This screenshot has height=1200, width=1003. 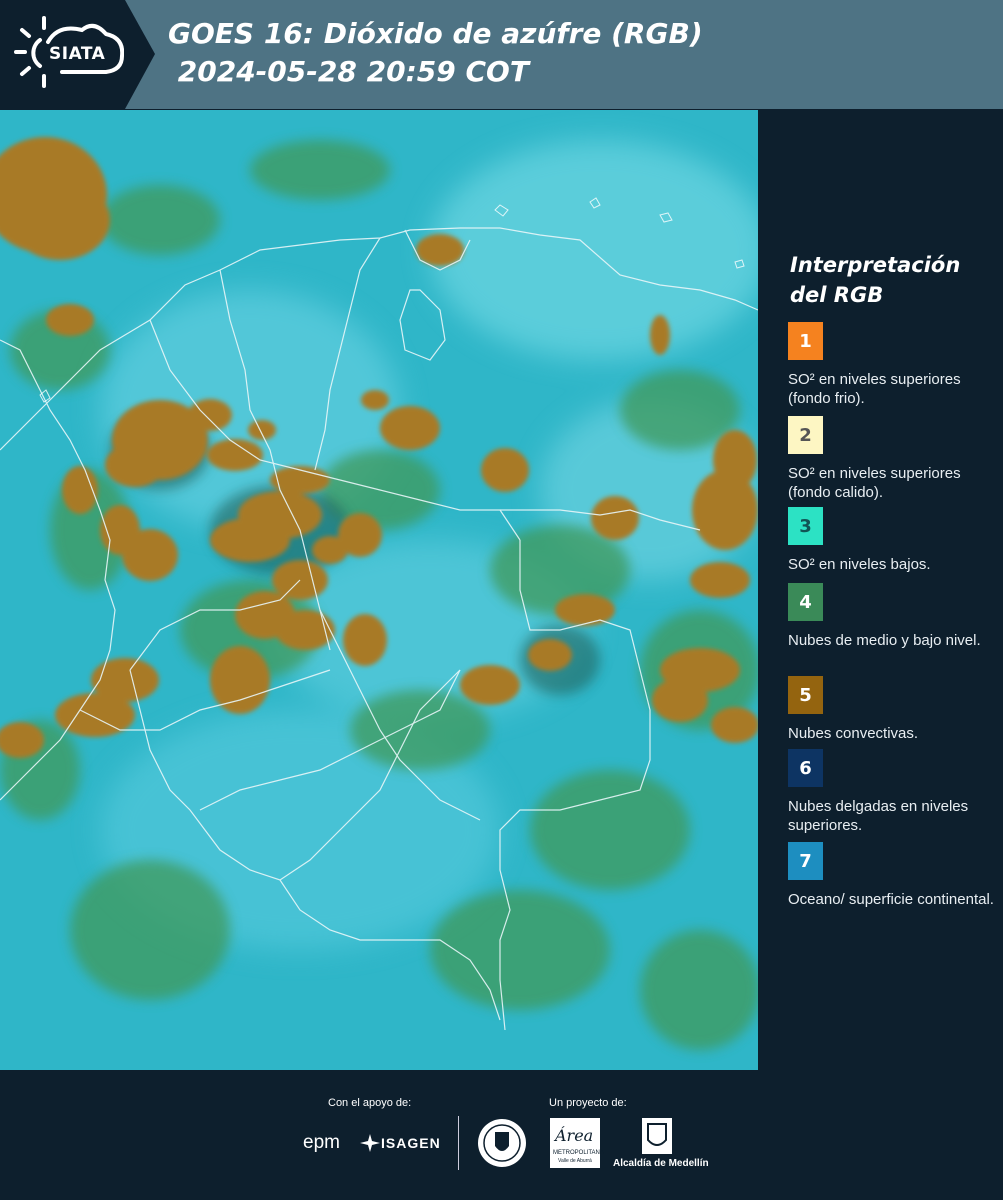 I want to click on alcaldia-logo-text: Alcaldía de Medellín, so click(x=661, y=1163).